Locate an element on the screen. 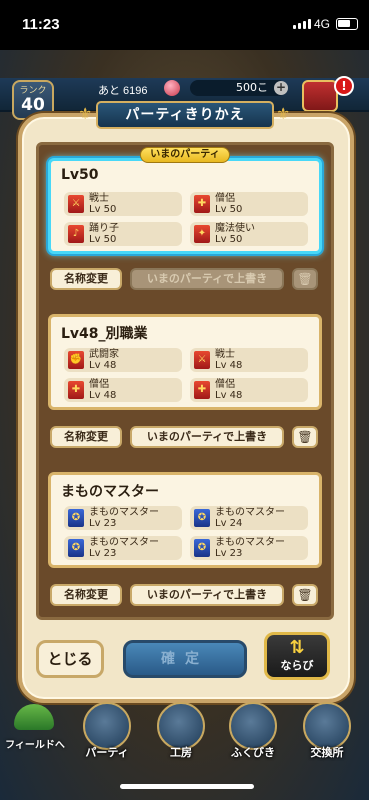  party-member: ♪ 踊り子 Lv 50 is located at coordinates (123, 234).